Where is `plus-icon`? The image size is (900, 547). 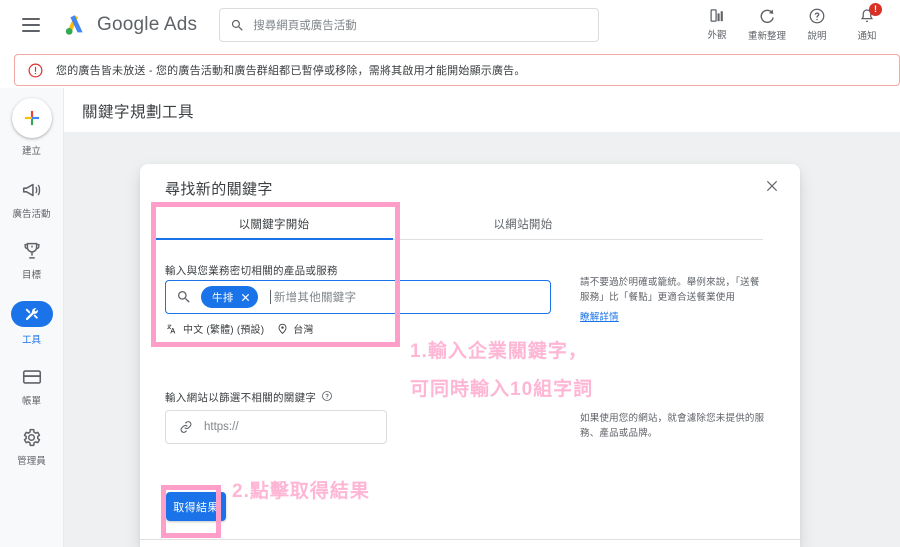 plus-icon is located at coordinates (31, 118).